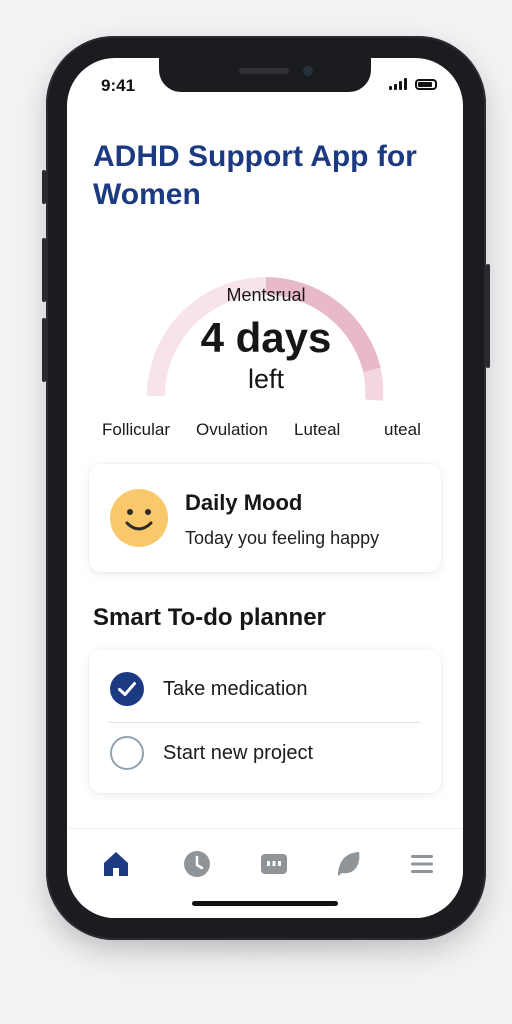  What do you see at coordinates (266, 337) in the screenshot?
I see `days-left-value: 4 days` at bounding box center [266, 337].